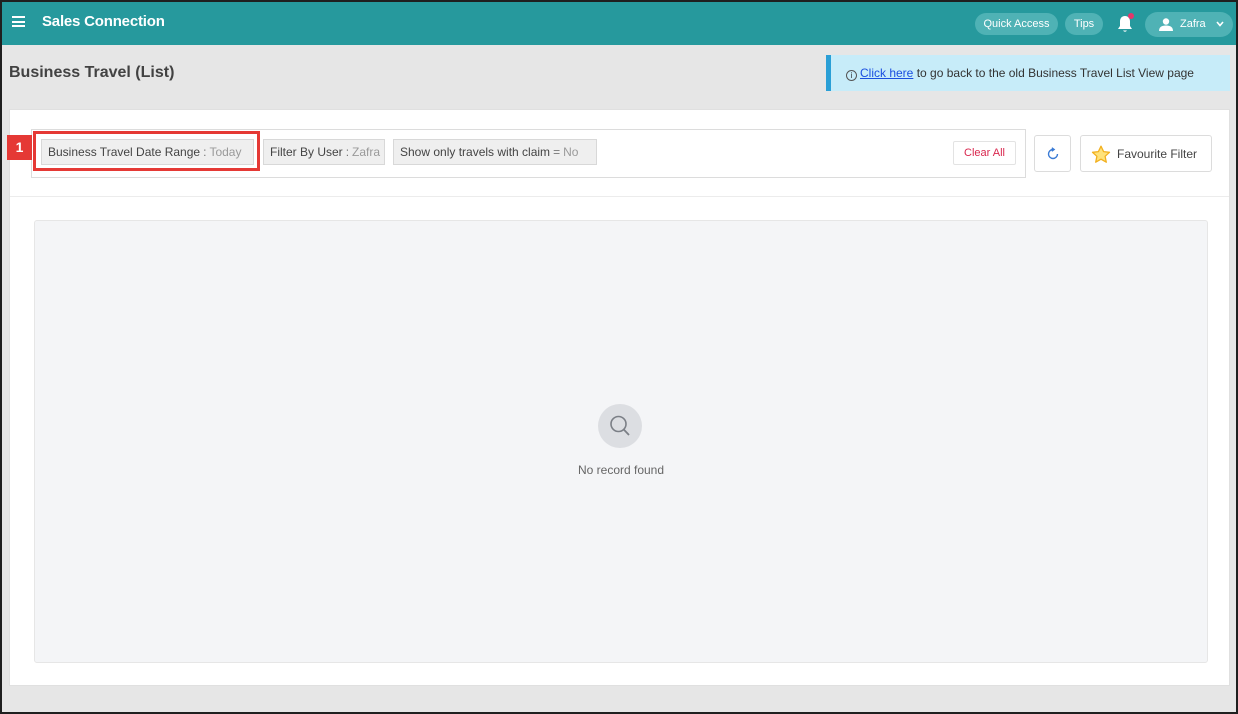 The width and height of the screenshot is (1238, 714). Describe the element at coordinates (366, 152) in the screenshot. I see `filter-chip-value: Zafra` at that location.